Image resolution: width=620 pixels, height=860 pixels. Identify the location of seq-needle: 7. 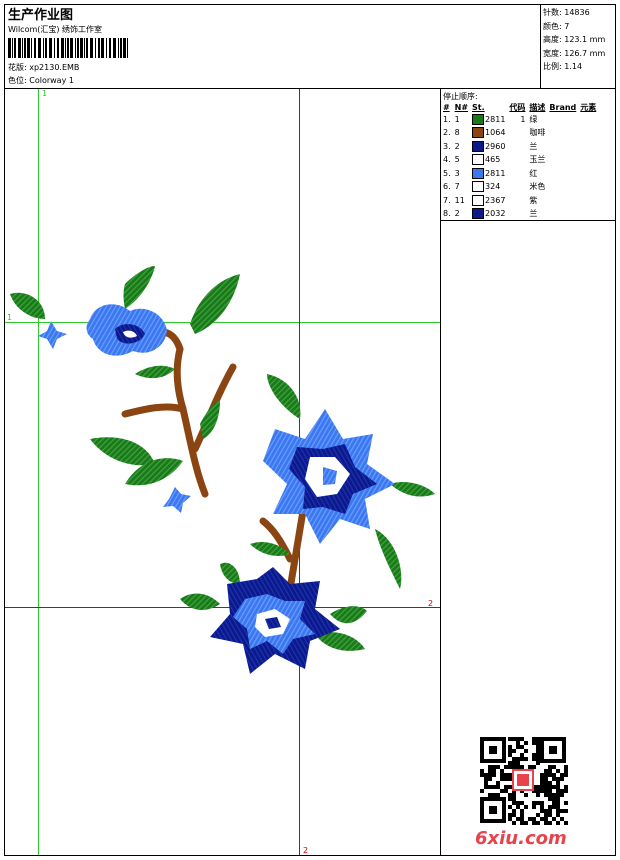
(457, 187).